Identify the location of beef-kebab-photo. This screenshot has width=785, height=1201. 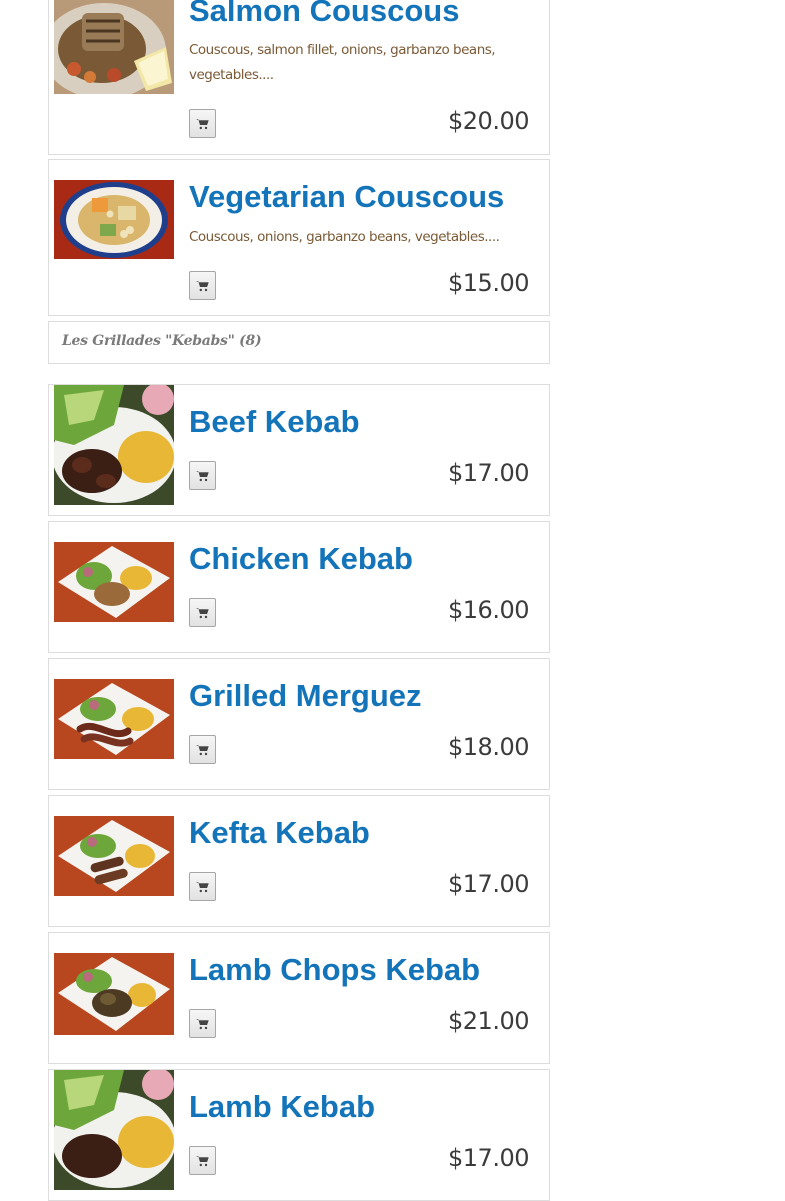
(114, 445).